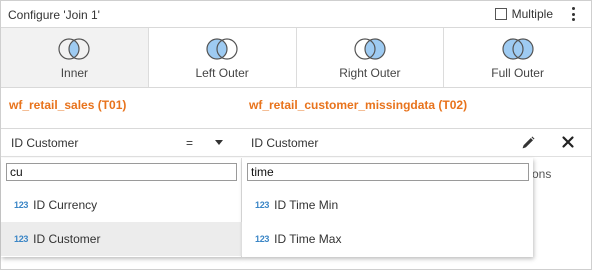 This screenshot has height=270, width=592. I want to click on join-type-left-outer: Left Outer, so click(222, 57).